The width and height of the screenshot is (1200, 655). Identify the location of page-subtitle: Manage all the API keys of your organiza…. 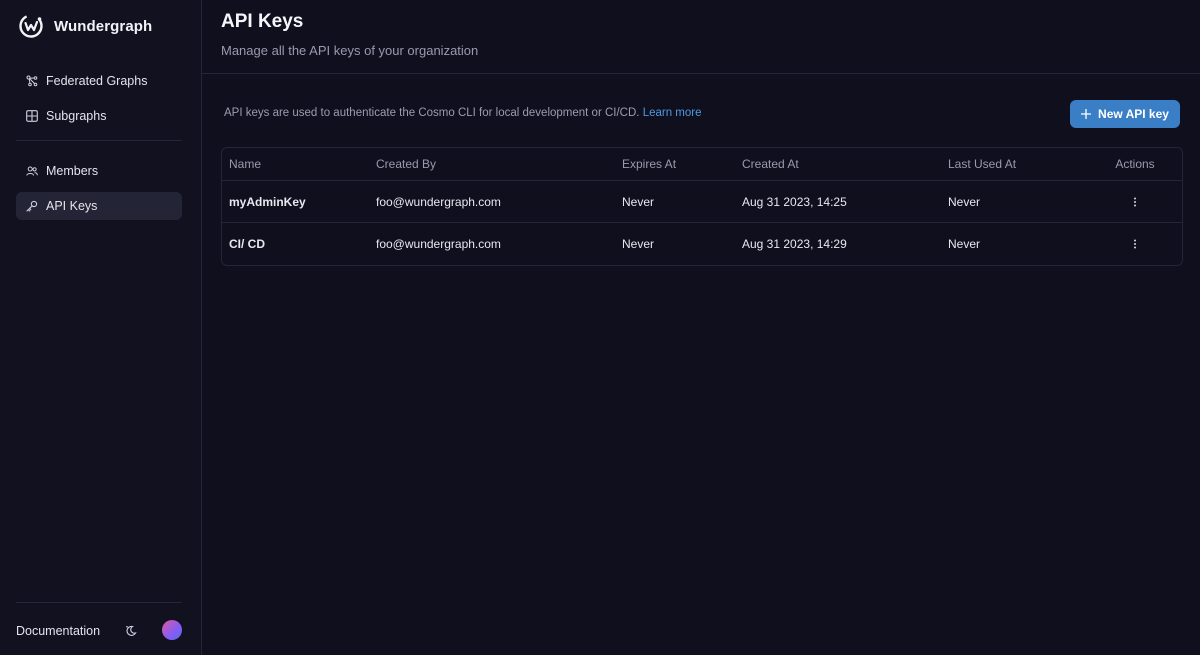
(350, 50).